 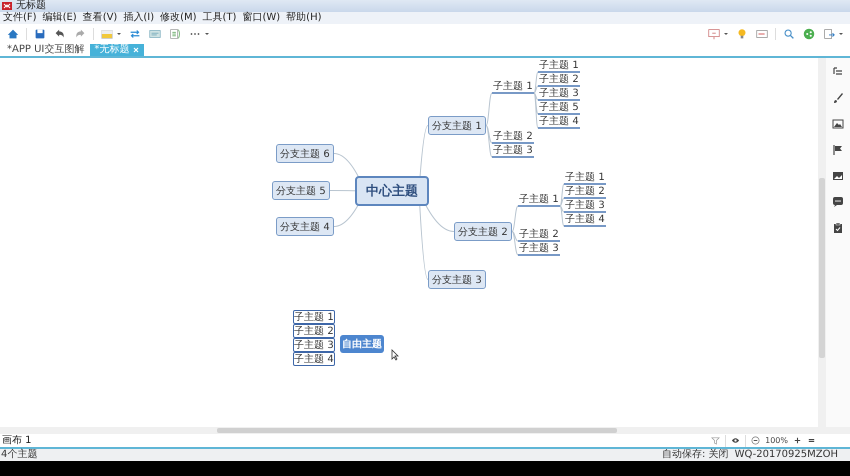 What do you see at coordinates (19, 455) in the screenshot?
I see `topic-count: 4个主题` at bounding box center [19, 455].